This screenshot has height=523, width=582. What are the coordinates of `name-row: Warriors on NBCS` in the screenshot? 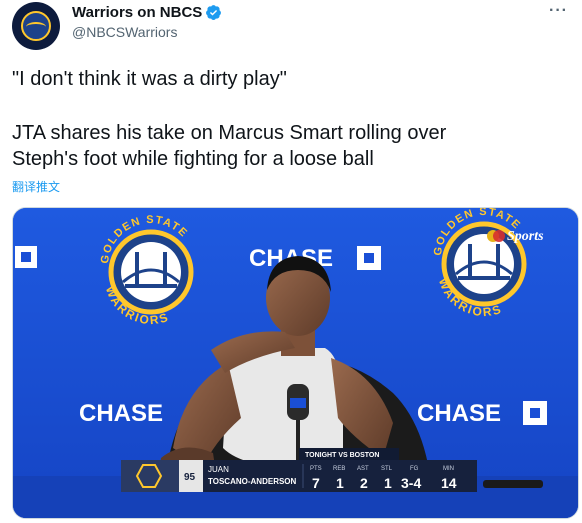 It's located at (147, 12).